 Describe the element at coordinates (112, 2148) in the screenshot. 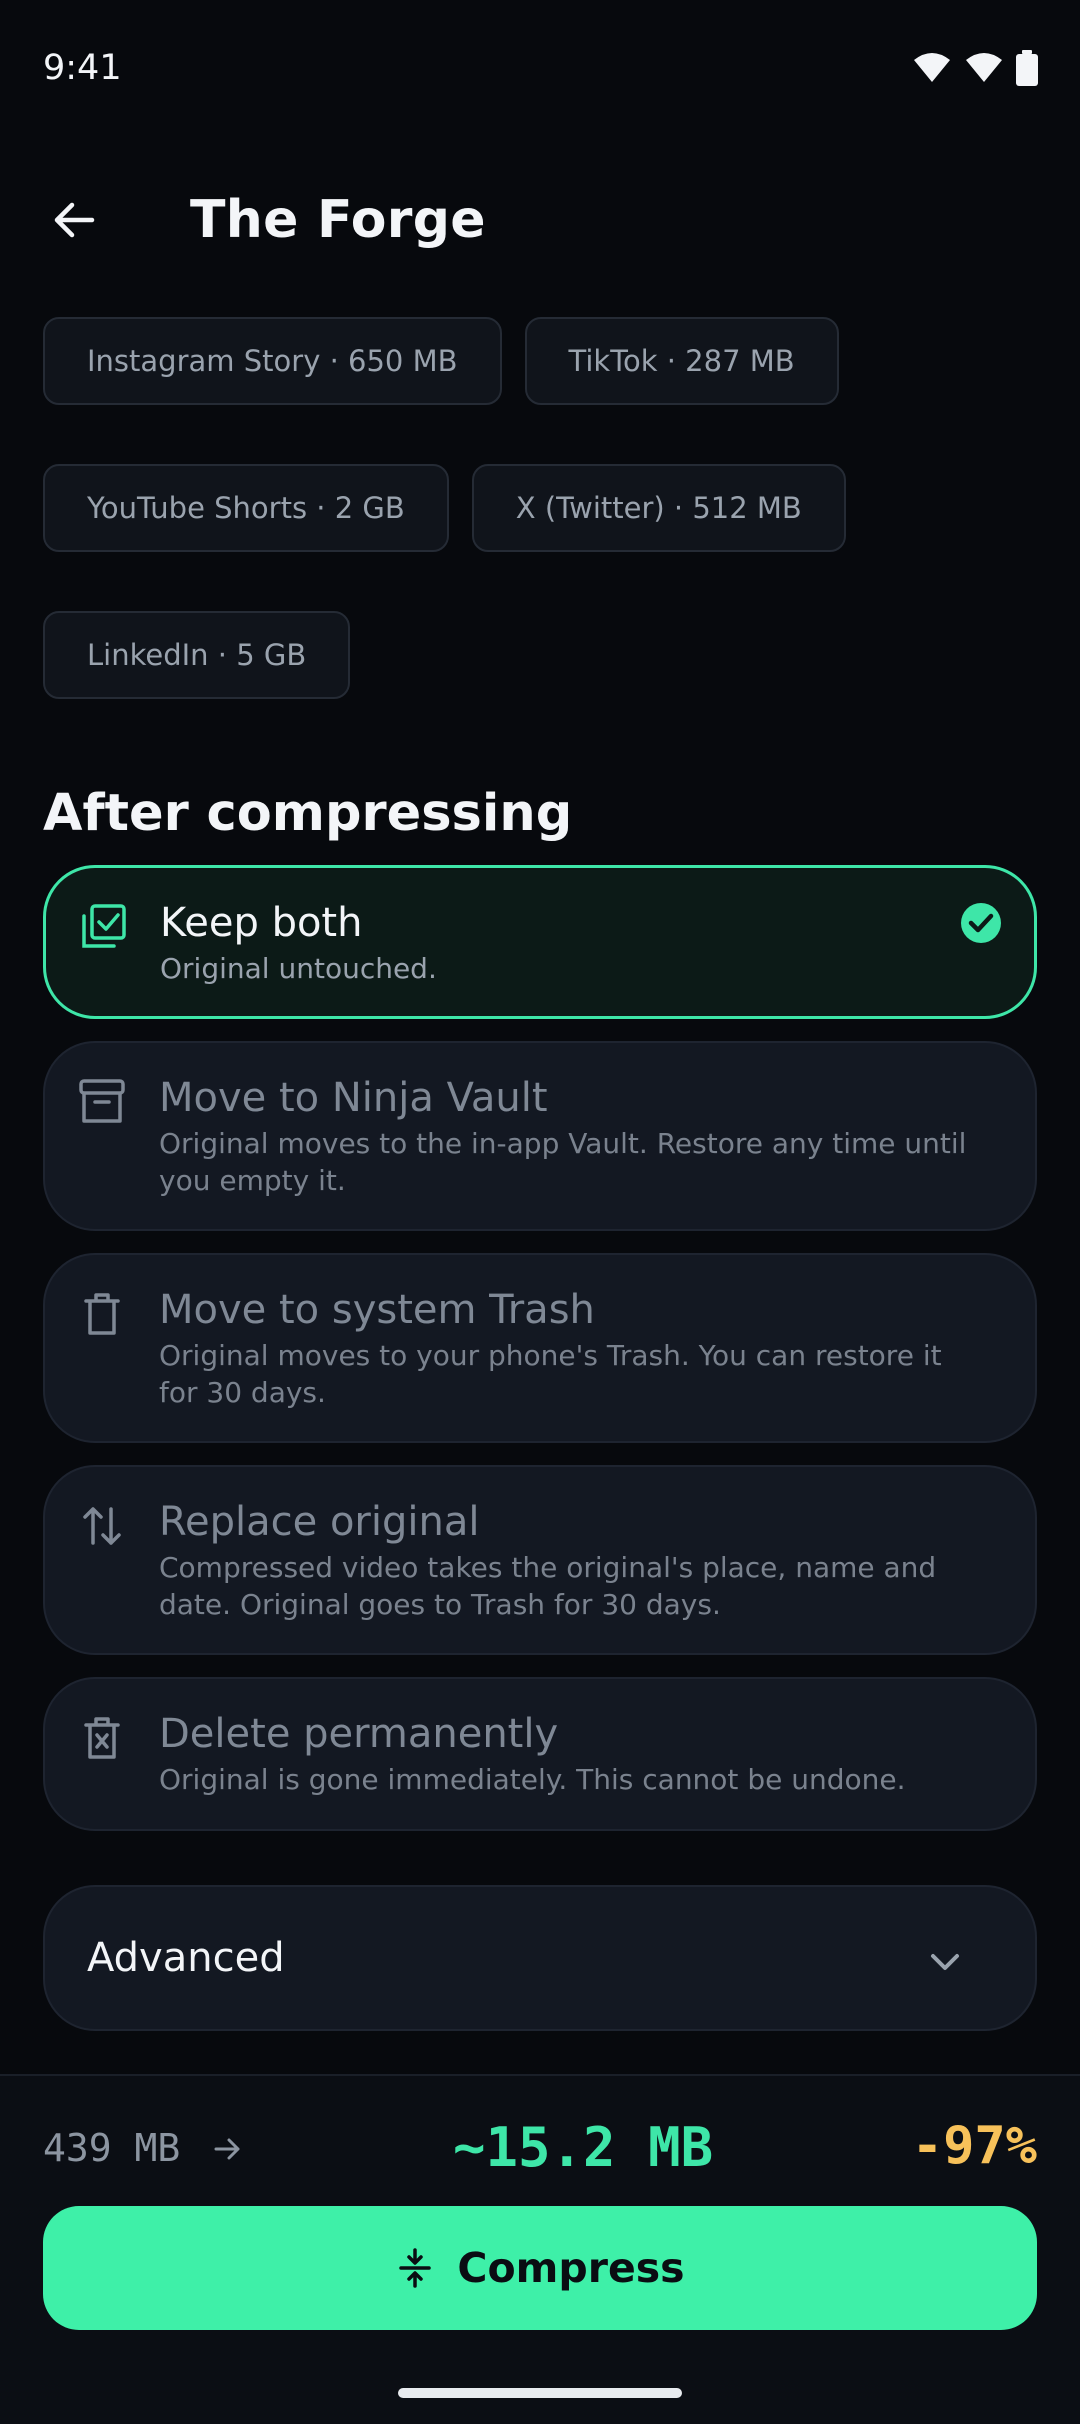

I see `original-size: 439 MB` at that location.